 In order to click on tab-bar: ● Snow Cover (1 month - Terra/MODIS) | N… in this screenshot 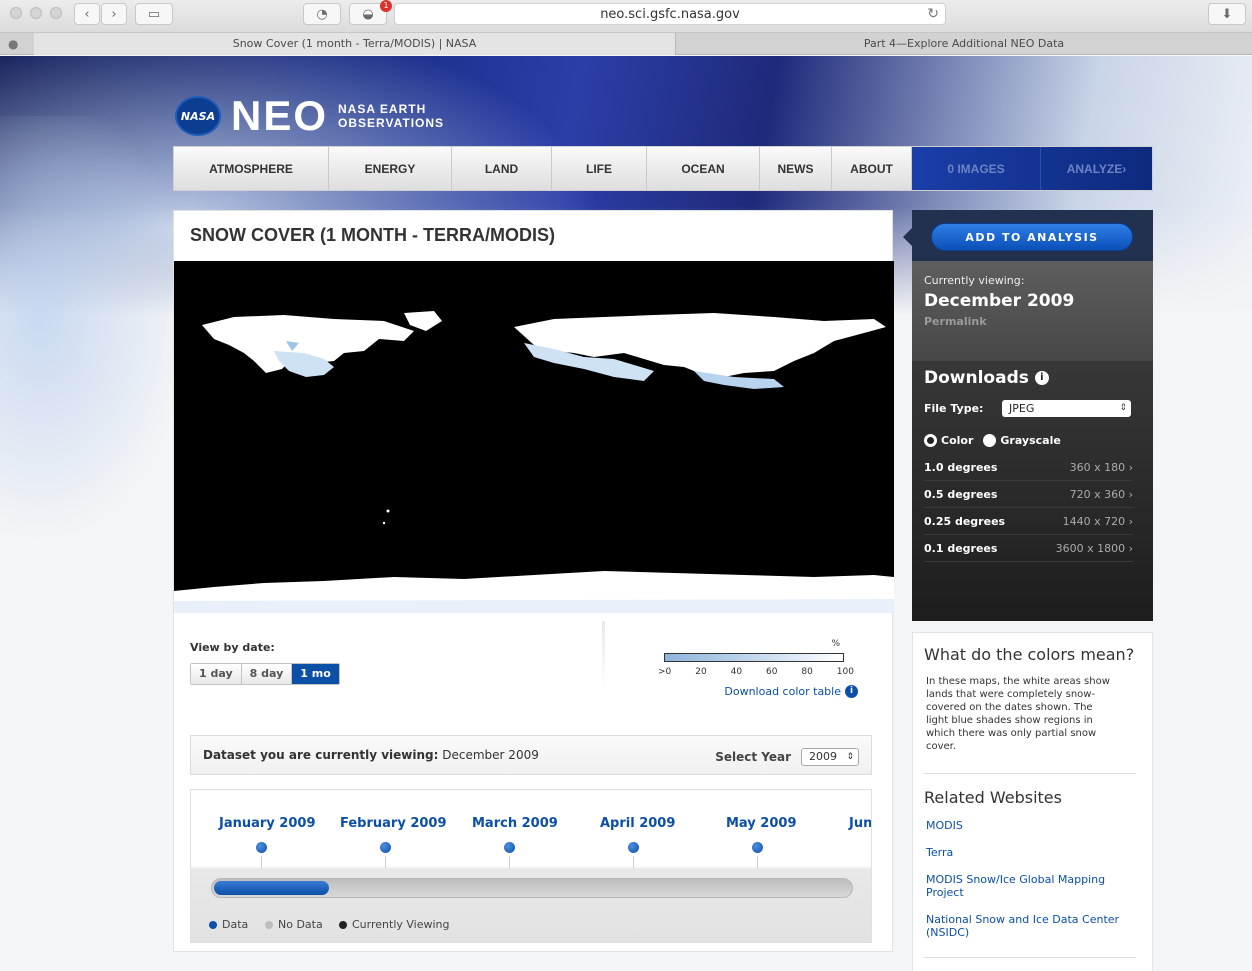, I will do `click(626, 44)`.